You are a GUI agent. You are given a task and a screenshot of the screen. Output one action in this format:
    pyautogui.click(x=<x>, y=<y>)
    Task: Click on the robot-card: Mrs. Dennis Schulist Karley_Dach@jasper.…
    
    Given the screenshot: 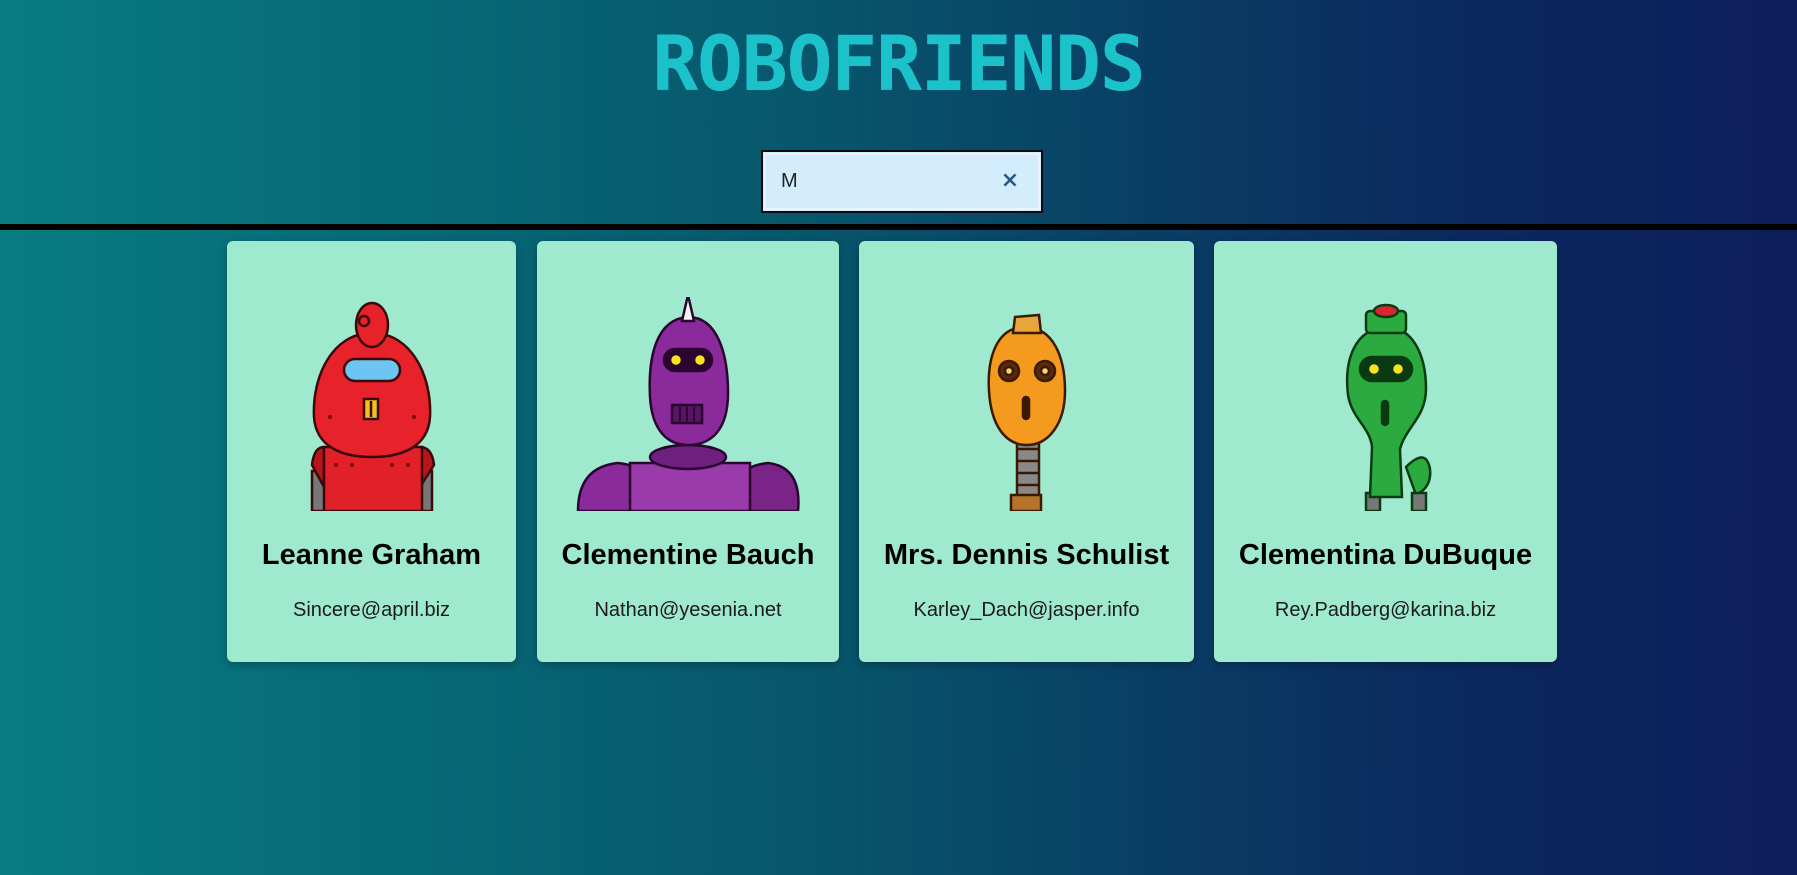 What is the action you would take?
    pyautogui.click(x=1026, y=451)
    